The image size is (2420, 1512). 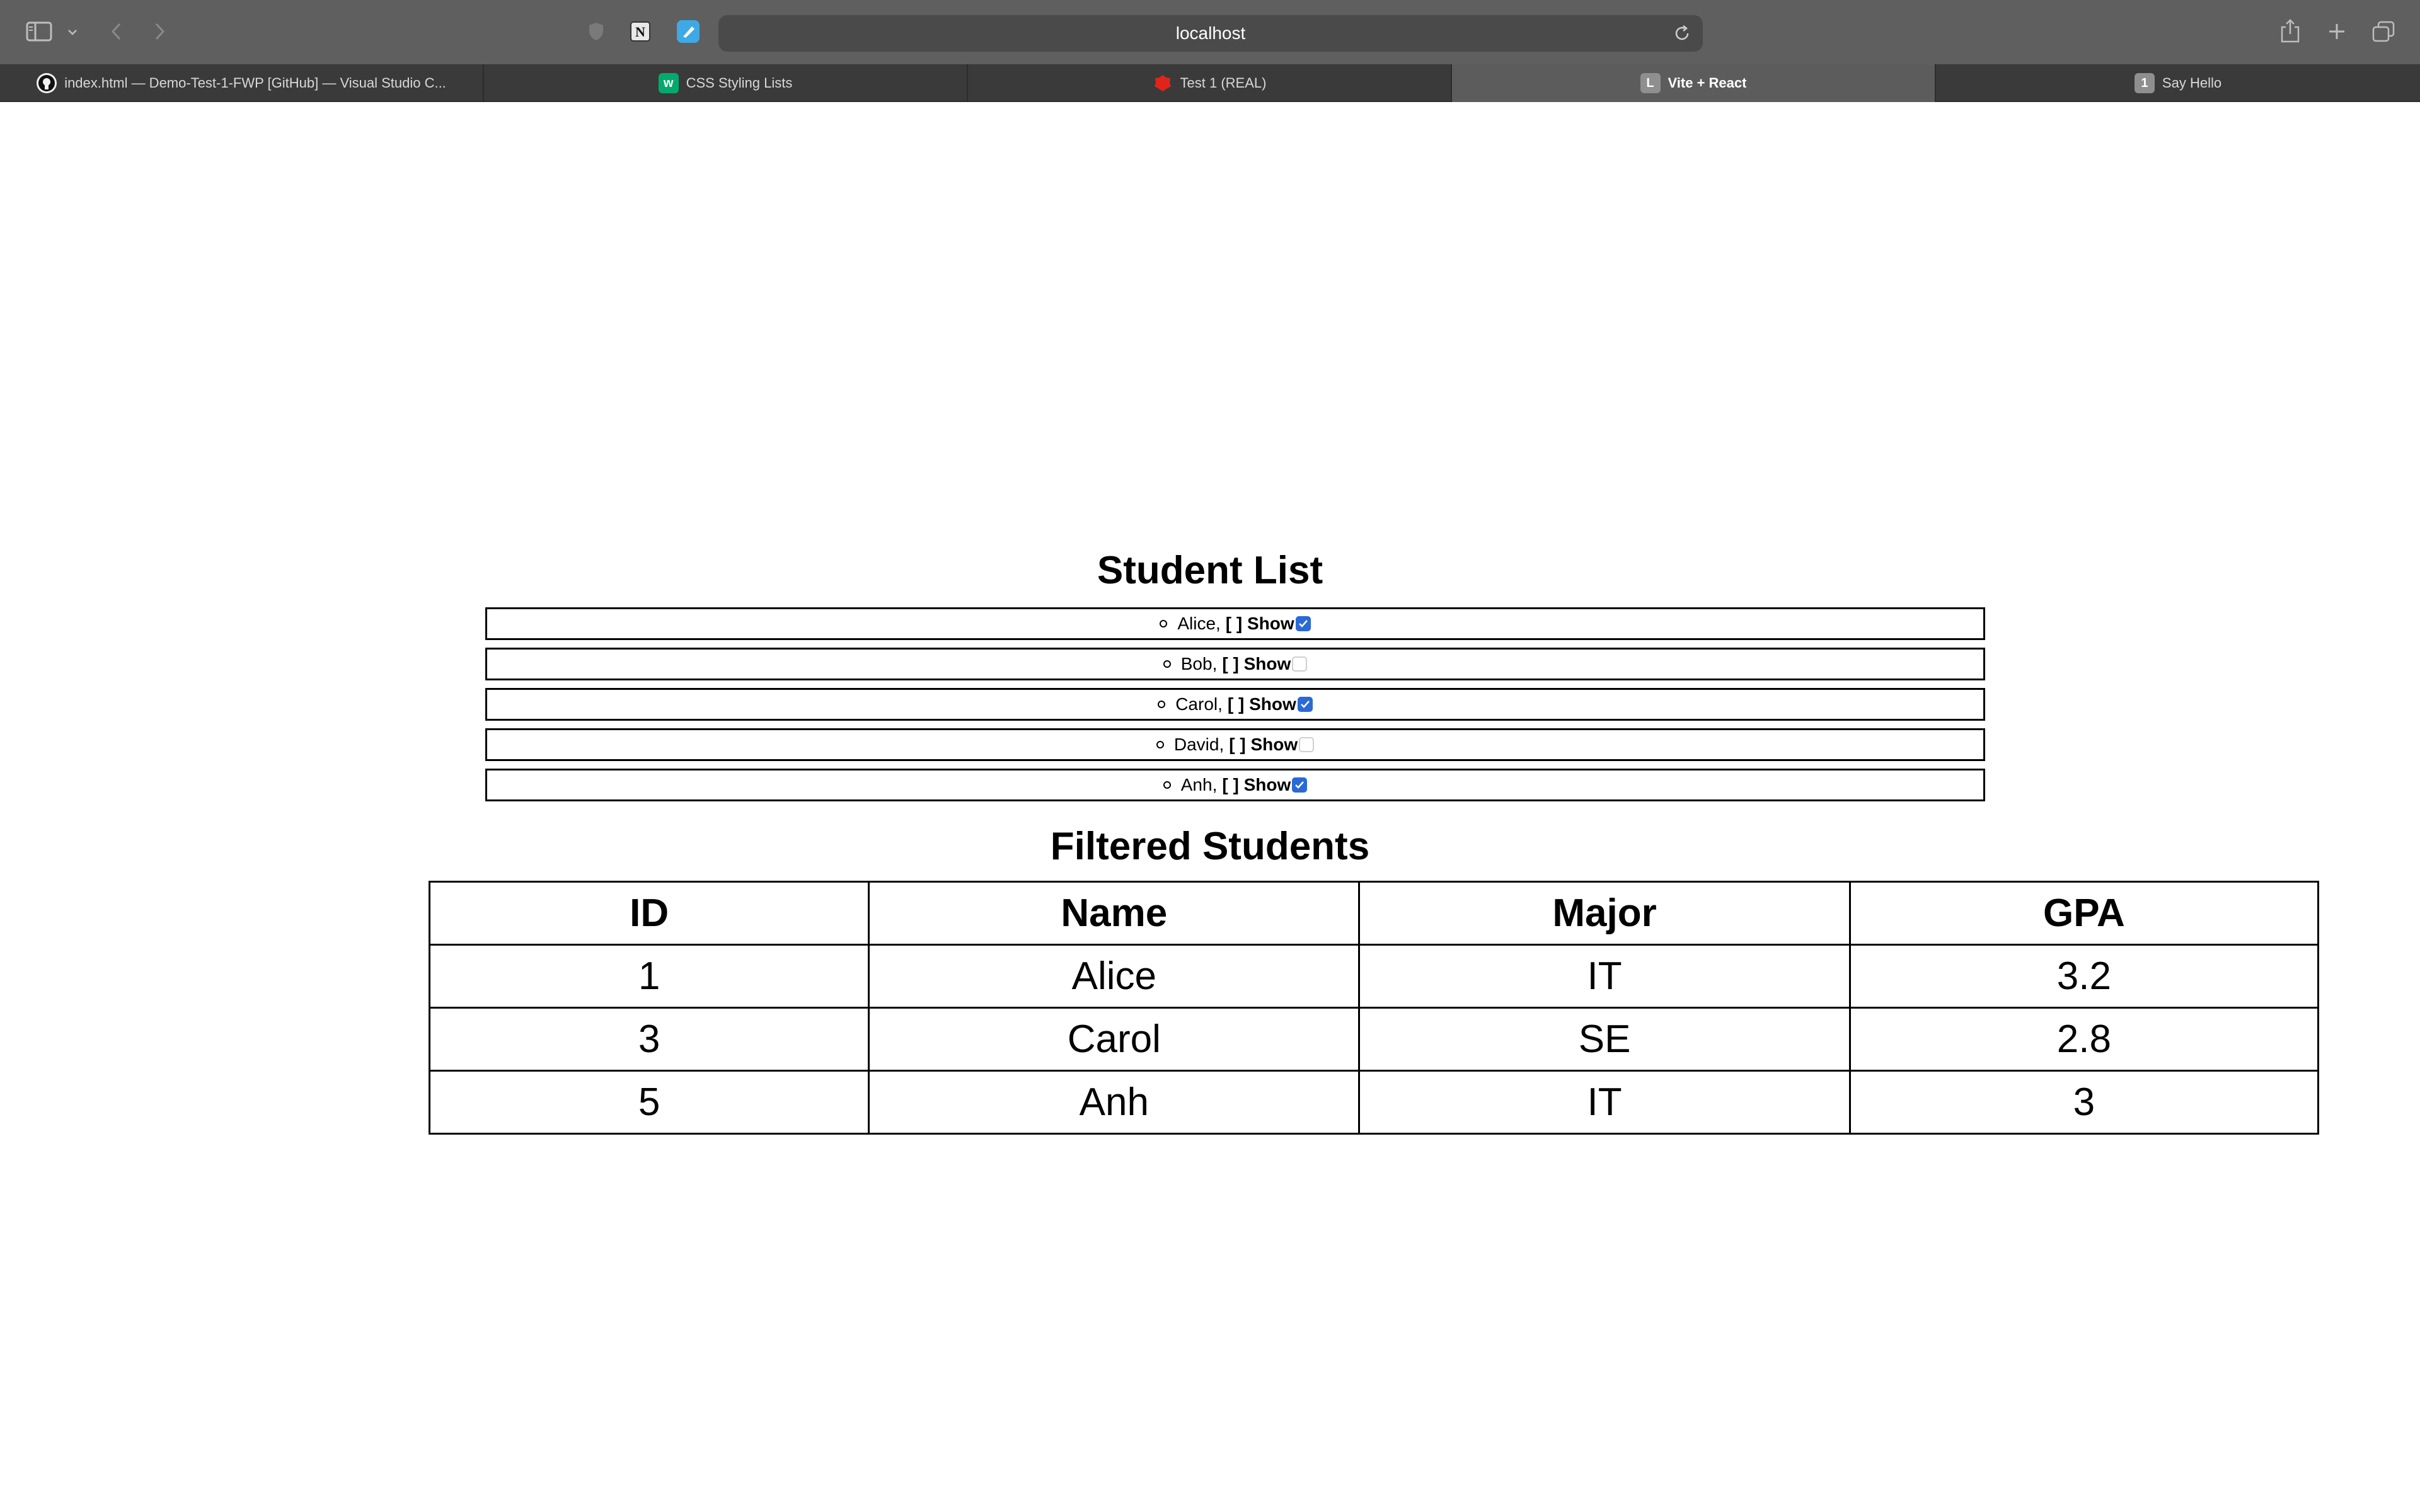 I want to click on table-row: 5 Anh IT 3, so click(x=1374, y=1102).